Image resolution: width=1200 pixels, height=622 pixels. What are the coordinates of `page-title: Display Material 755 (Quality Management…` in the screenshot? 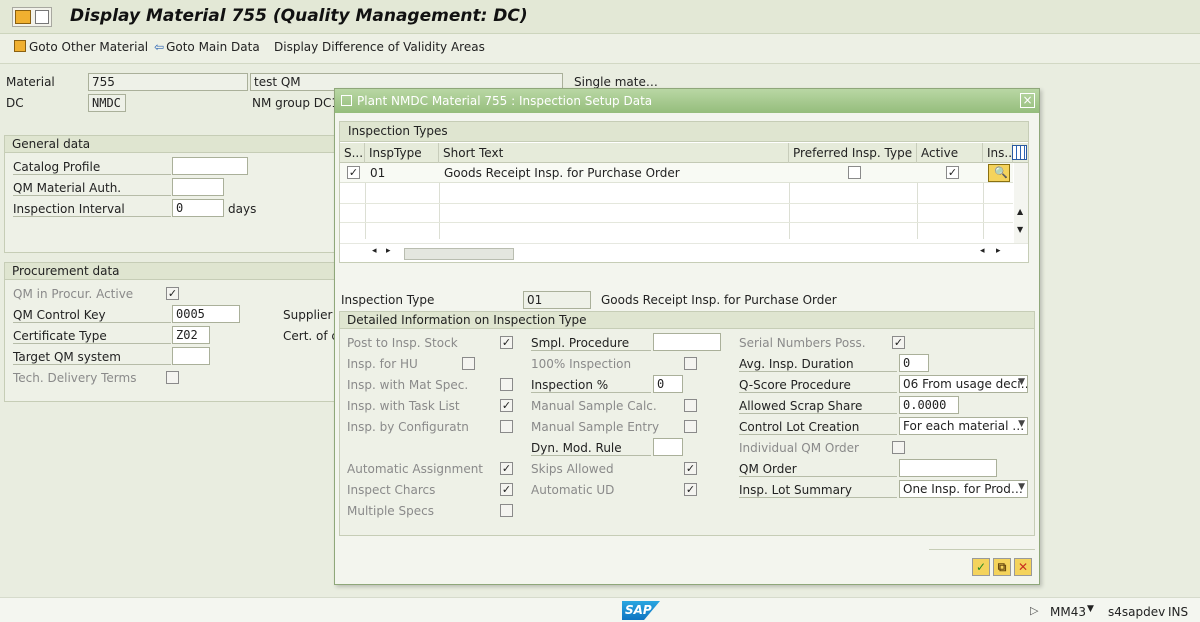 It's located at (299, 16).